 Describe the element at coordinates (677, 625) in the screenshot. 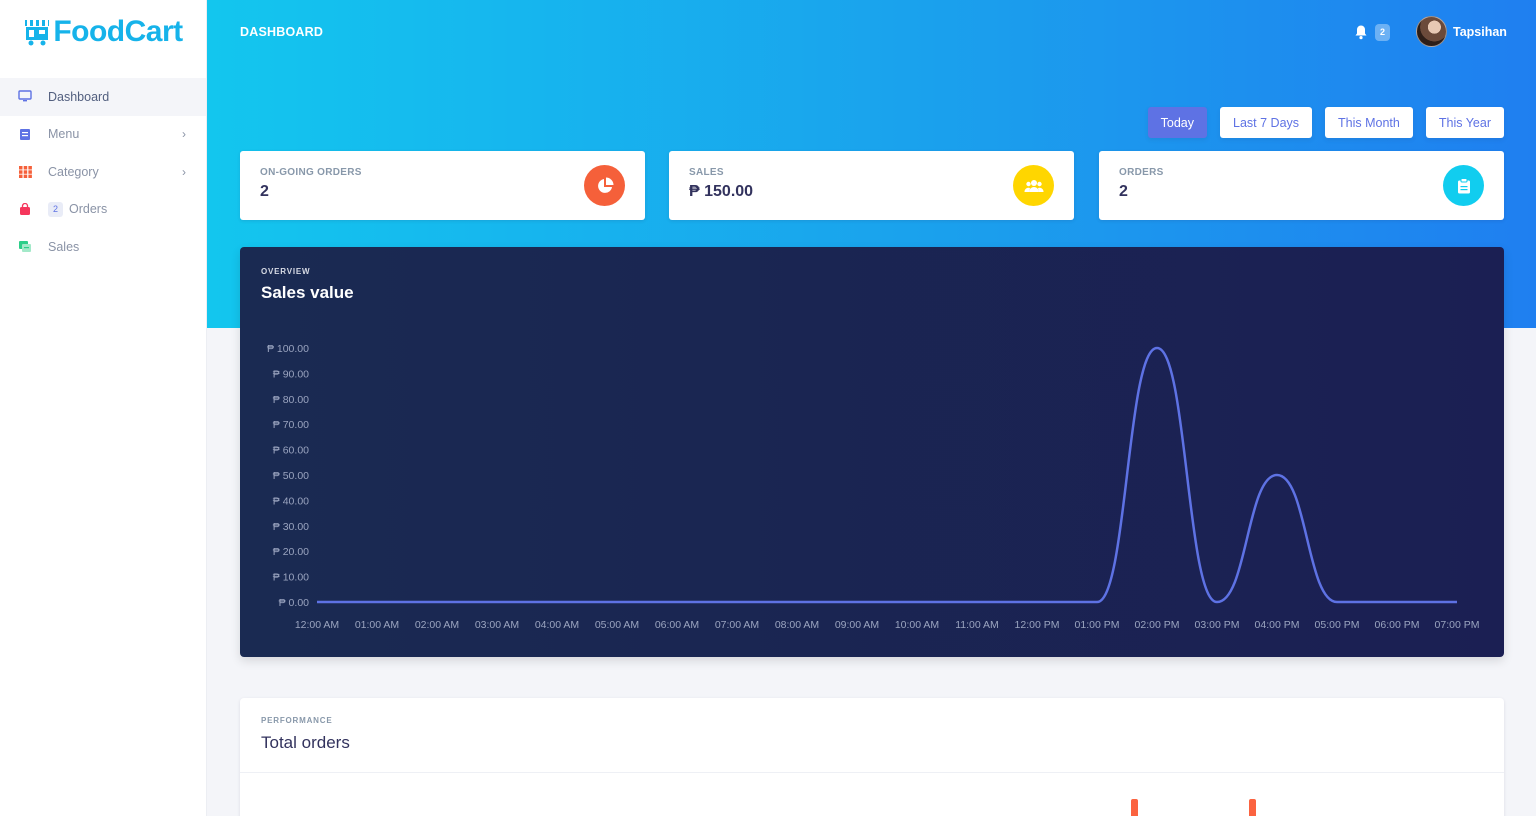

I see `x-tick-label: 06:00 AM` at that location.